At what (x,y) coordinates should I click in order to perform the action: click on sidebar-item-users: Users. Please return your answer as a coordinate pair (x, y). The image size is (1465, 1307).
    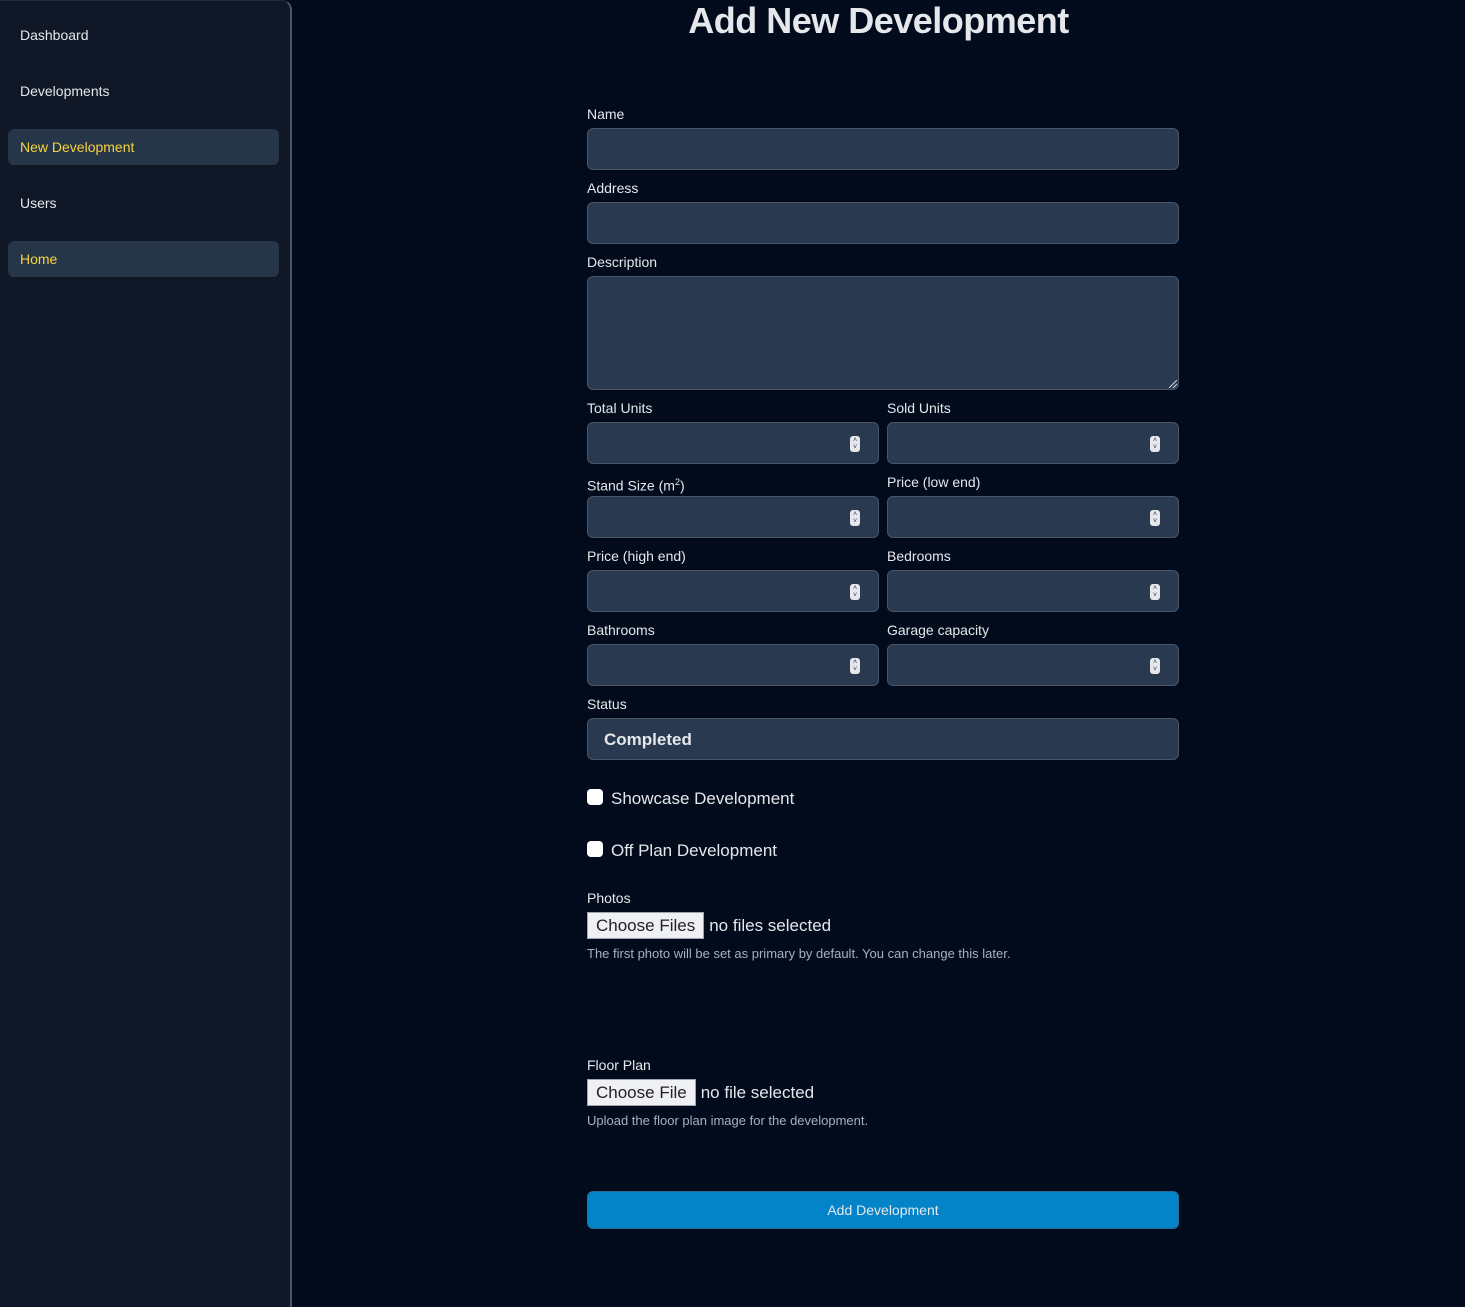
    Looking at the image, I should click on (143, 203).